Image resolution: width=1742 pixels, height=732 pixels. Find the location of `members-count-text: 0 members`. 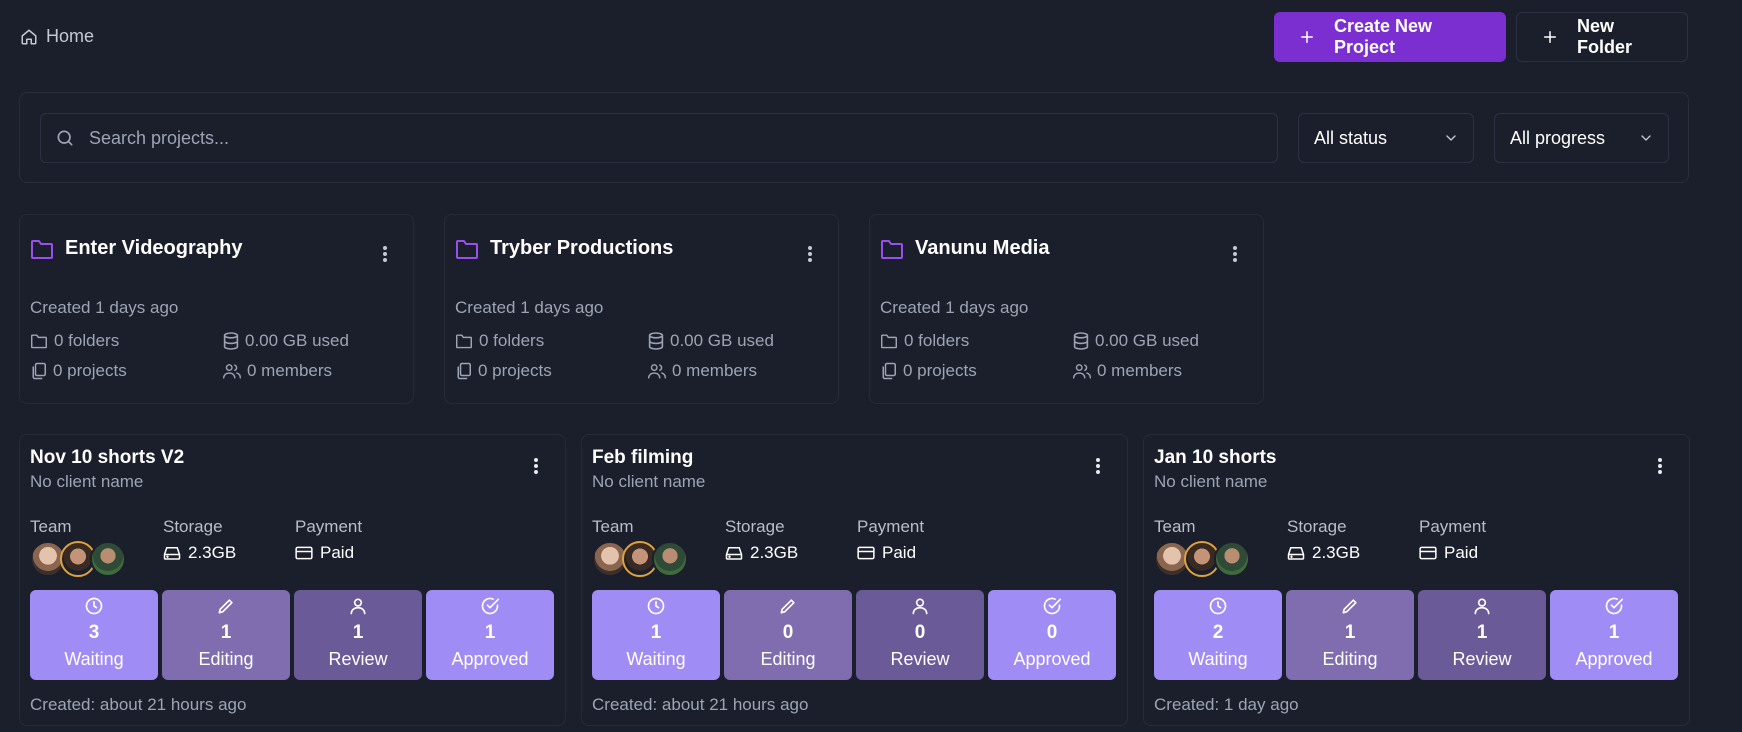

members-count-text: 0 members is located at coordinates (1140, 370).